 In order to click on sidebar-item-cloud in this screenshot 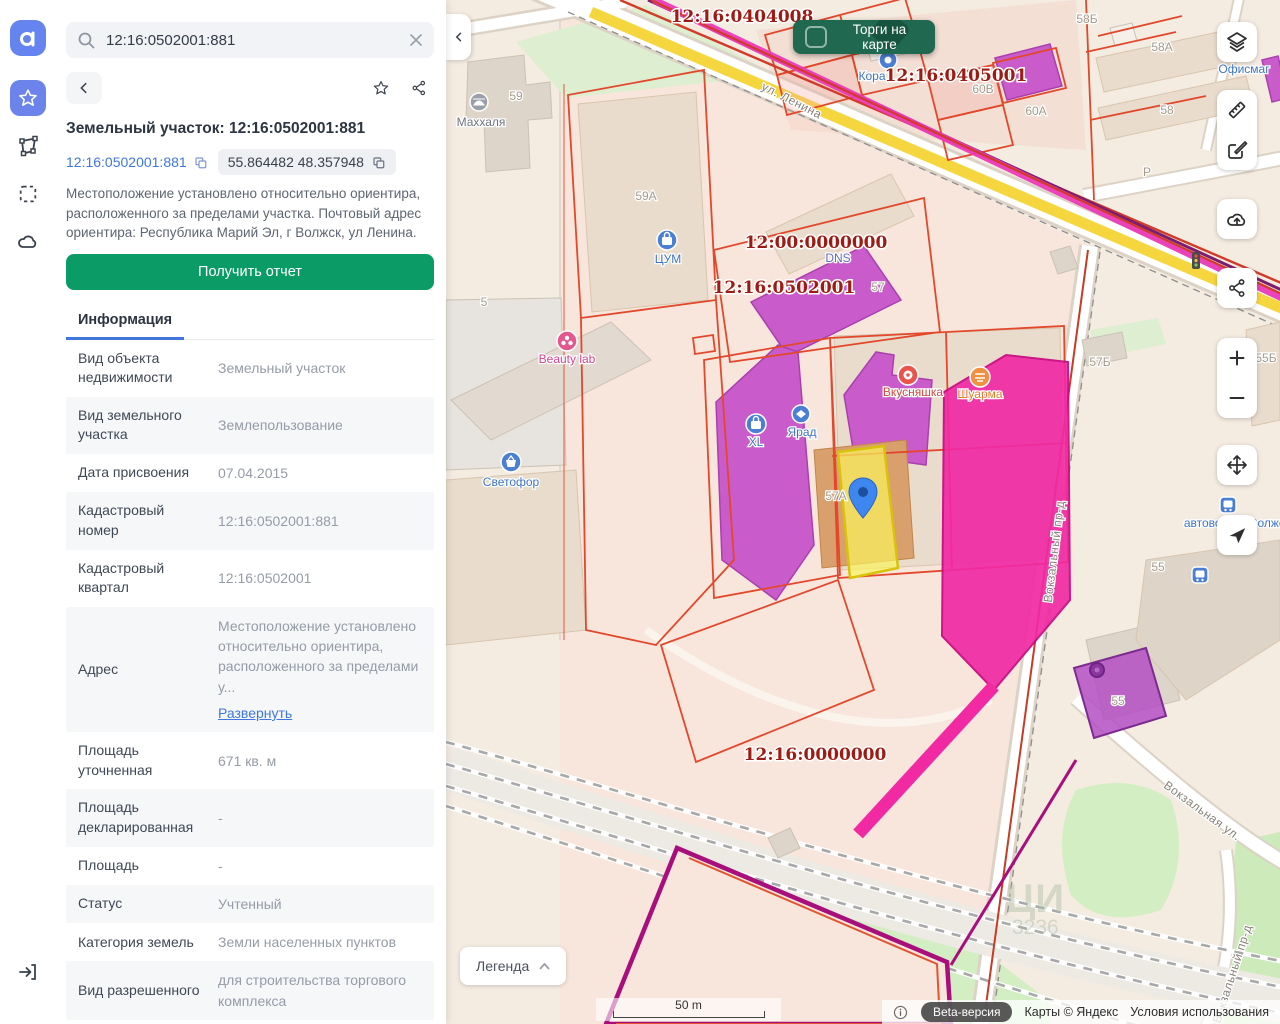, I will do `click(28, 242)`.